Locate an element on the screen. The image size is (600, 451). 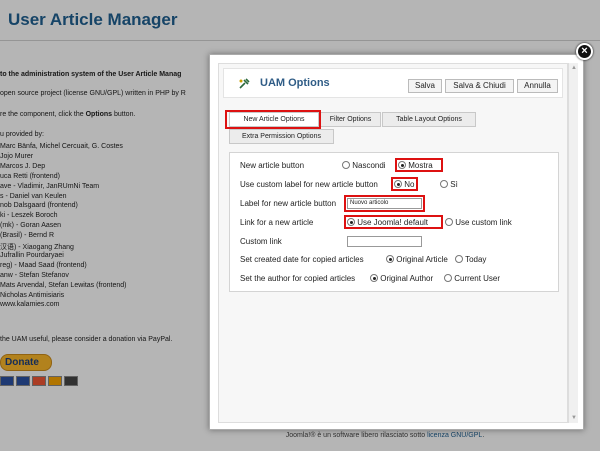
highlight-joomla-default is located at coordinates (393, 222).